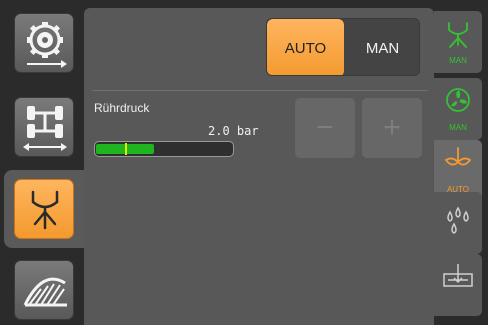  I want to click on agitator-spray-icon, so click(45, 210).